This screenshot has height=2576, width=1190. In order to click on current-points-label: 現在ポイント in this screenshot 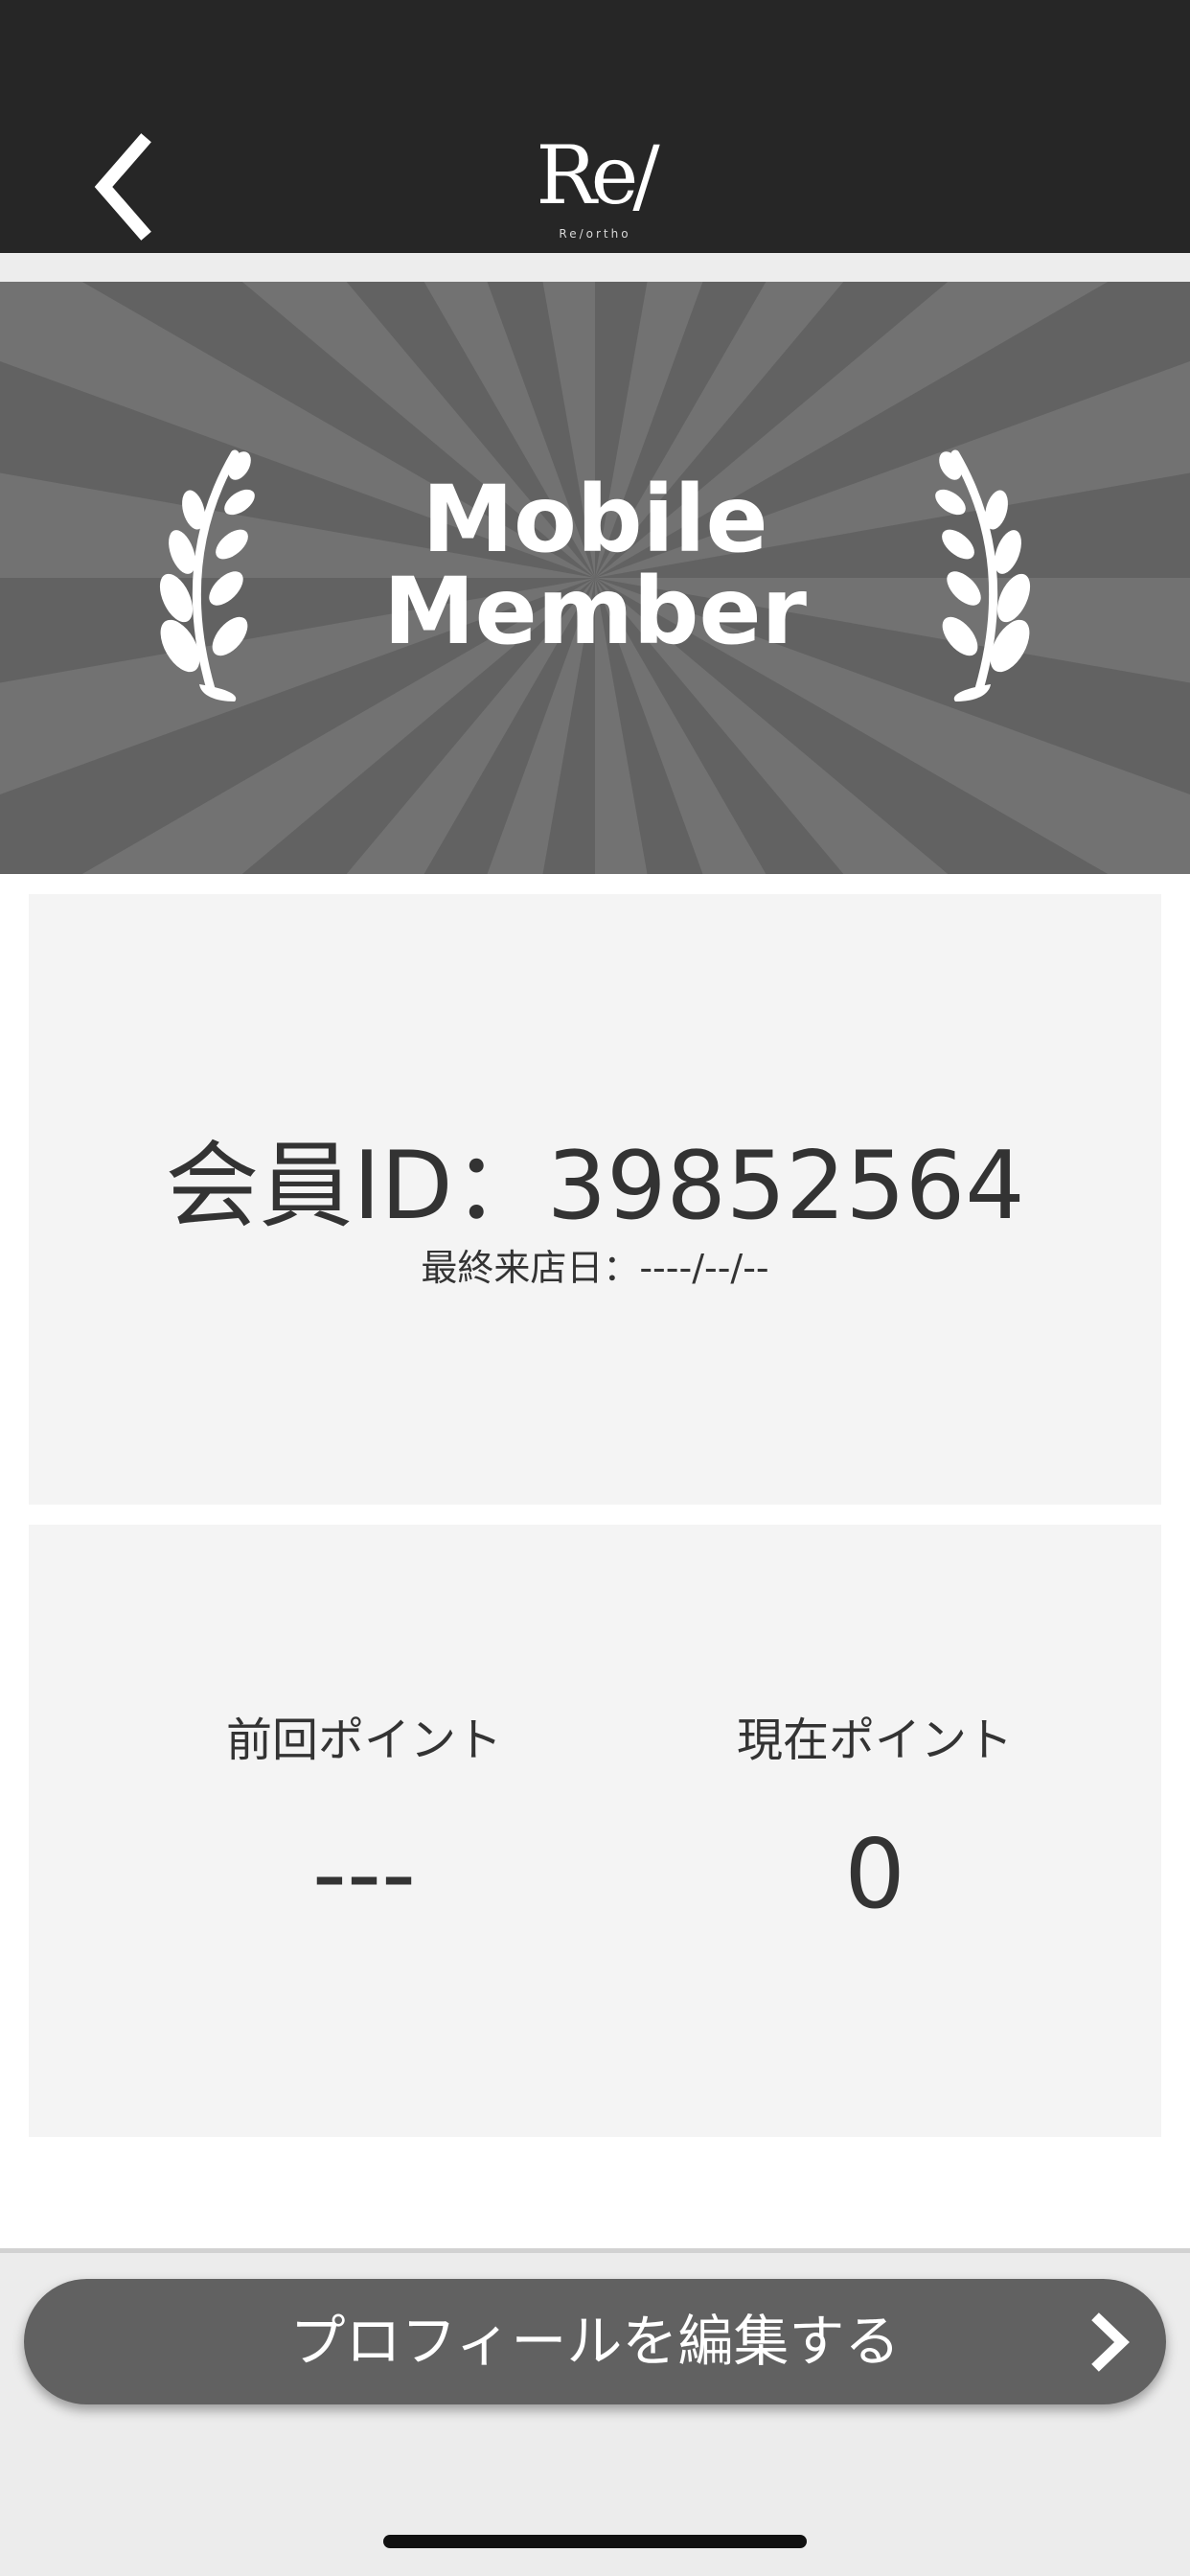, I will do `click(874, 1740)`.